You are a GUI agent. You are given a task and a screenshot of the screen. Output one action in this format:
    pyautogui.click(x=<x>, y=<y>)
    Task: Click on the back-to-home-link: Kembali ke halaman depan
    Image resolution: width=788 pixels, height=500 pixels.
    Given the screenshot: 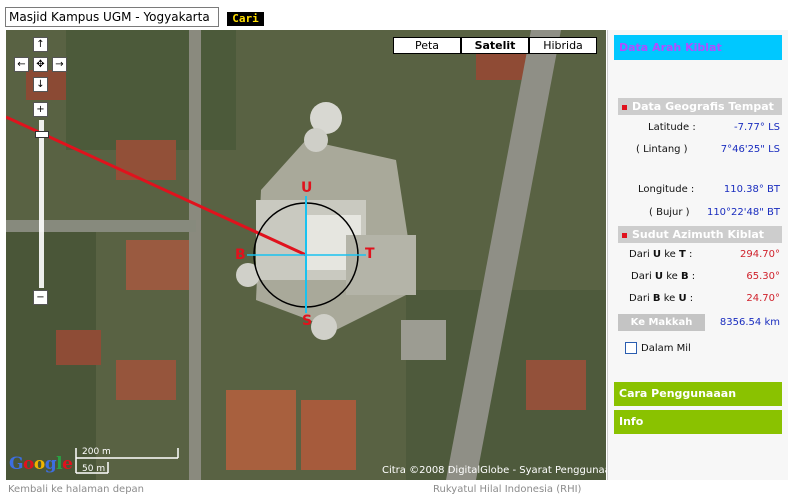 What is the action you would take?
    pyautogui.click(x=76, y=489)
    